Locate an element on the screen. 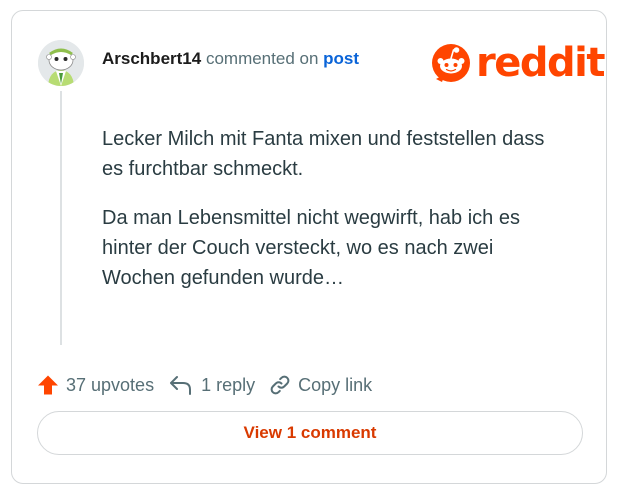  comment-action-text: commented on is located at coordinates (262, 58).